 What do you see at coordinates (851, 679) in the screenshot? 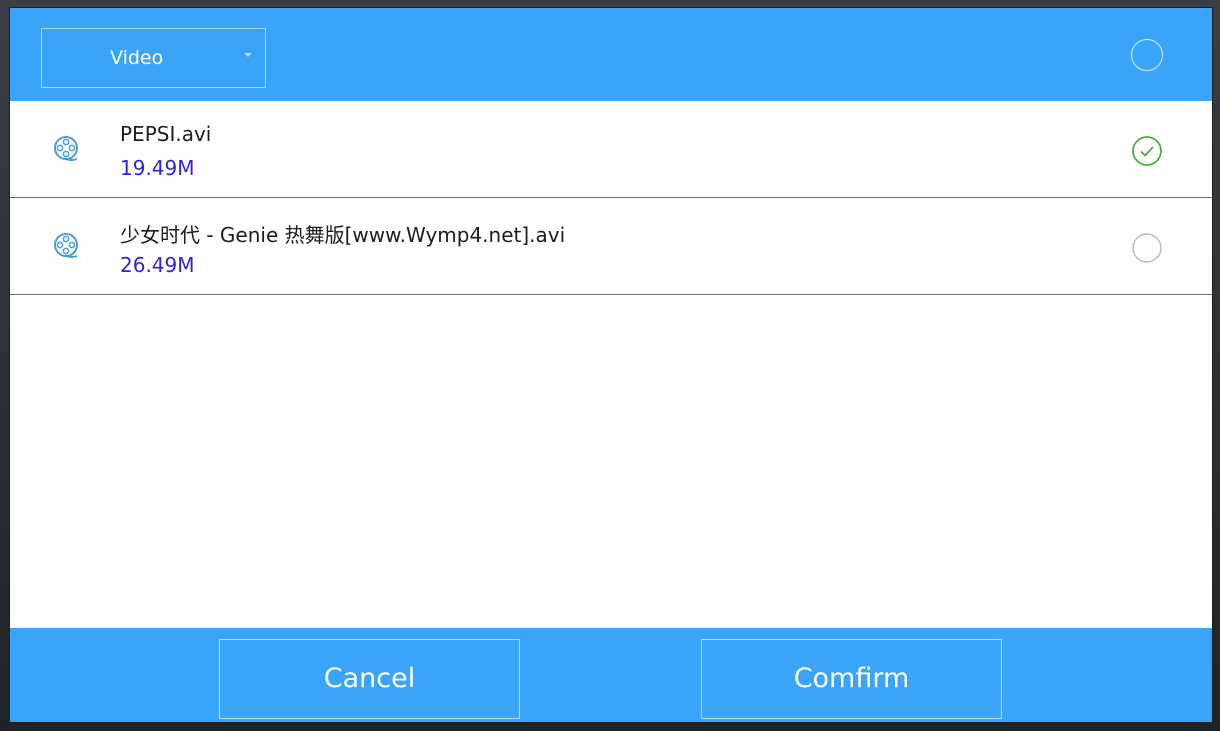
I see `confirm-button: Comfirm` at bounding box center [851, 679].